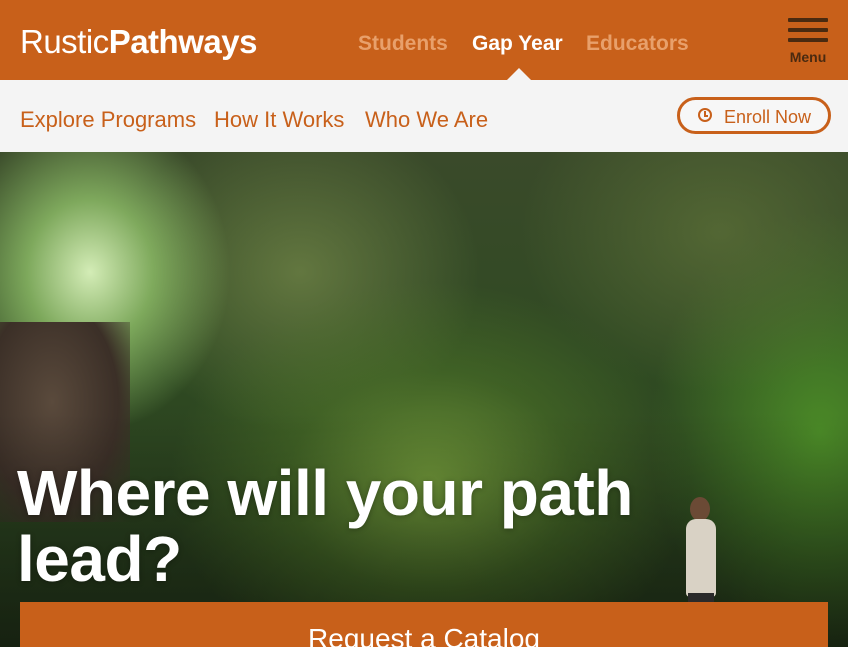 The width and height of the screenshot is (848, 647). What do you see at coordinates (183, 41) in the screenshot?
I see `logo-text-bold: Pathways` at bounding box center [183, 41].